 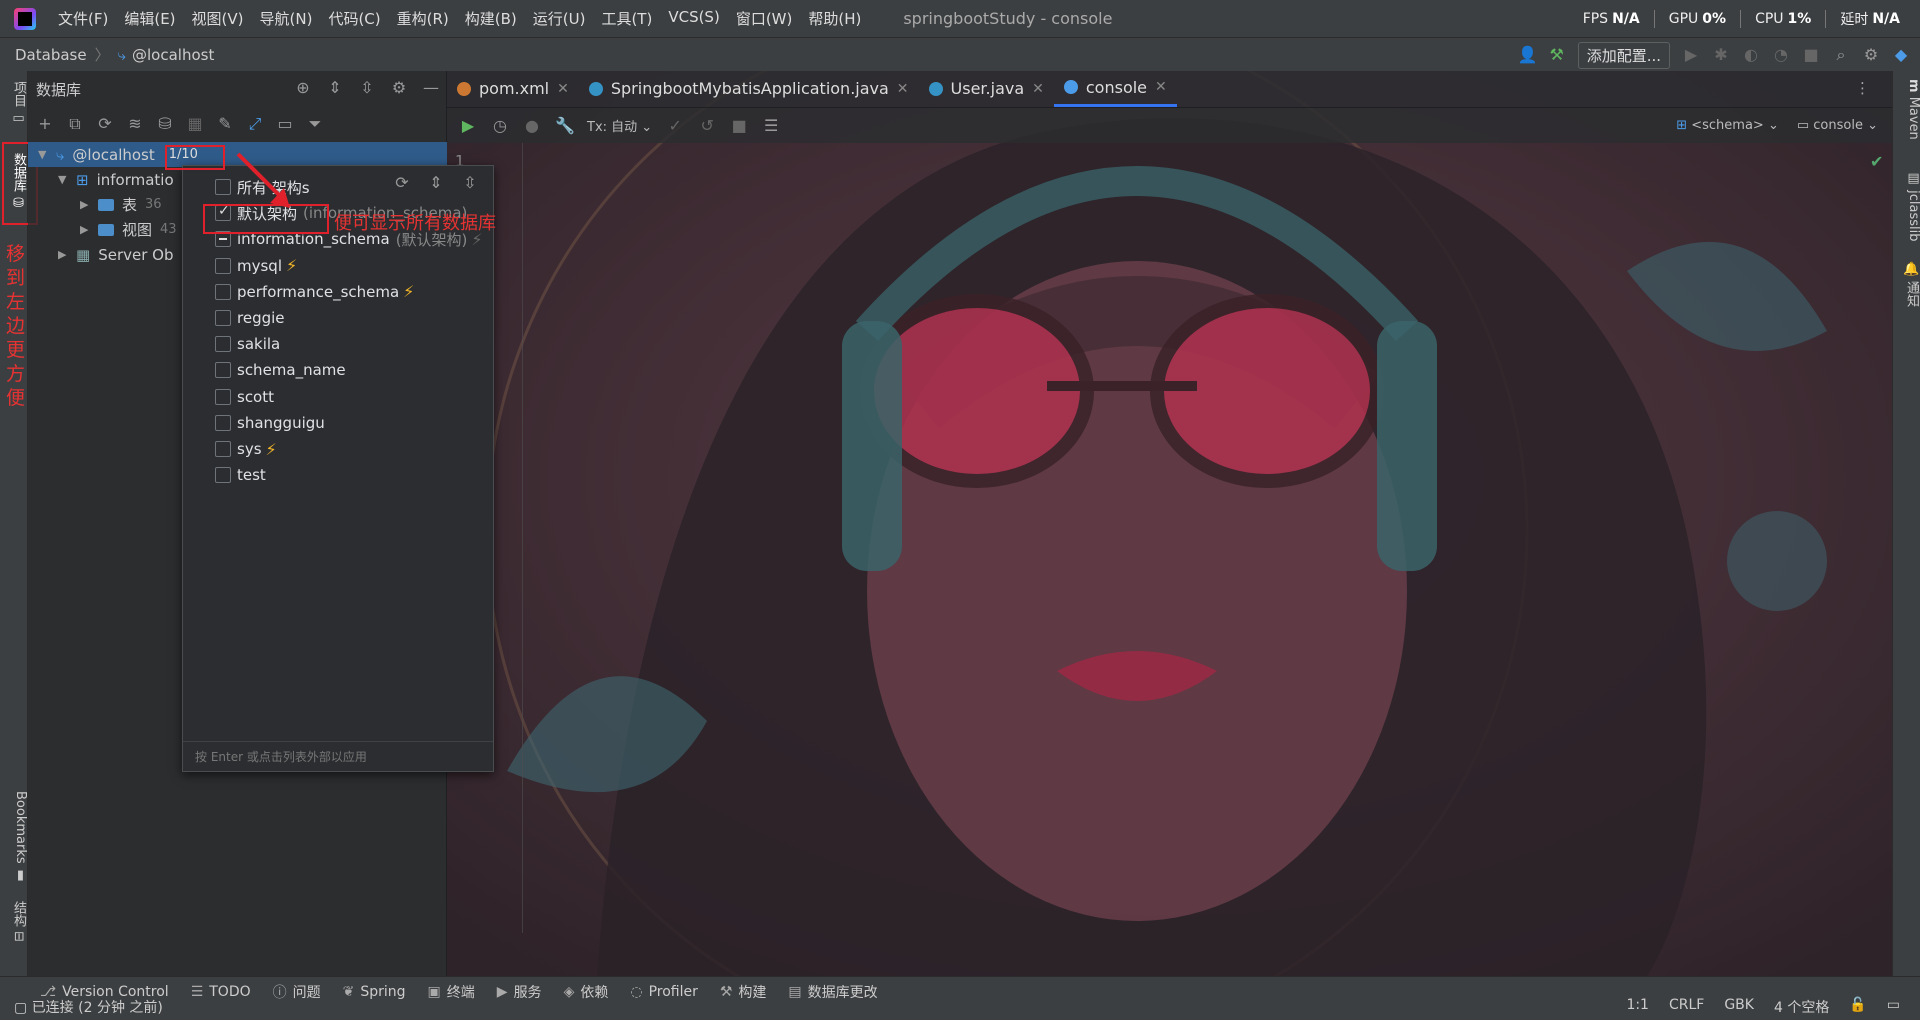 I want to click on filter-icon: ⏷, so click(x=315, y=124).